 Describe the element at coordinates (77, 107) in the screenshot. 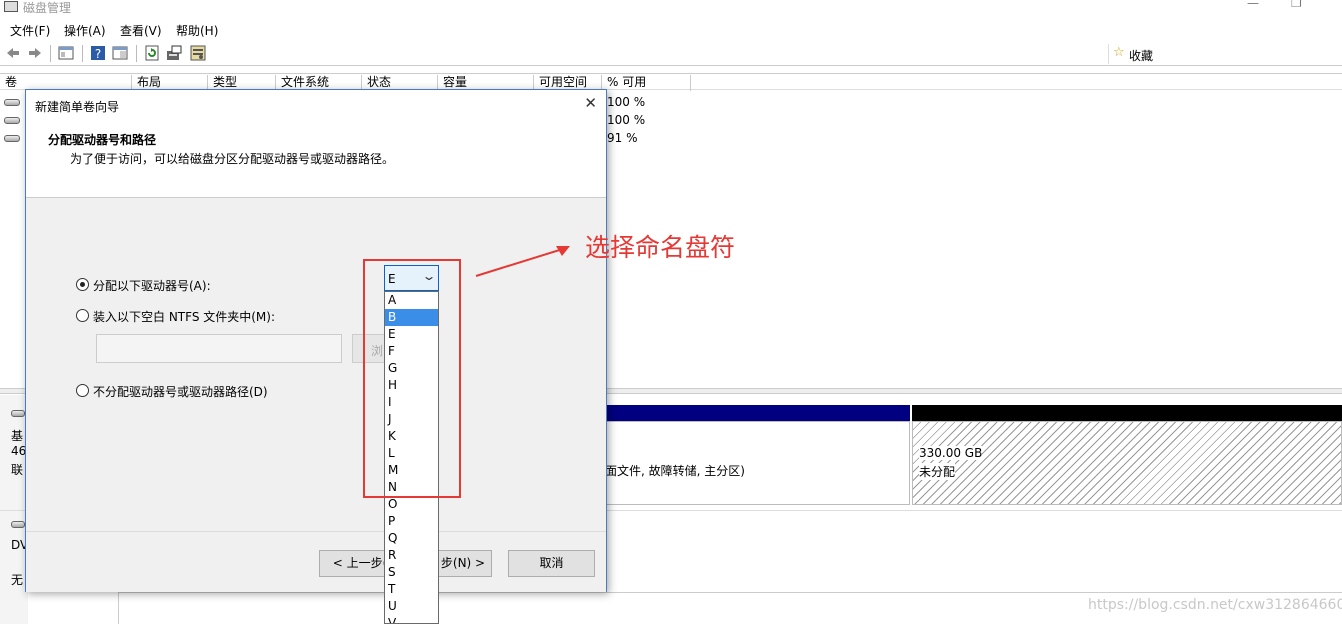

I see `wizard-title: 新建简单卷向导` at that location.